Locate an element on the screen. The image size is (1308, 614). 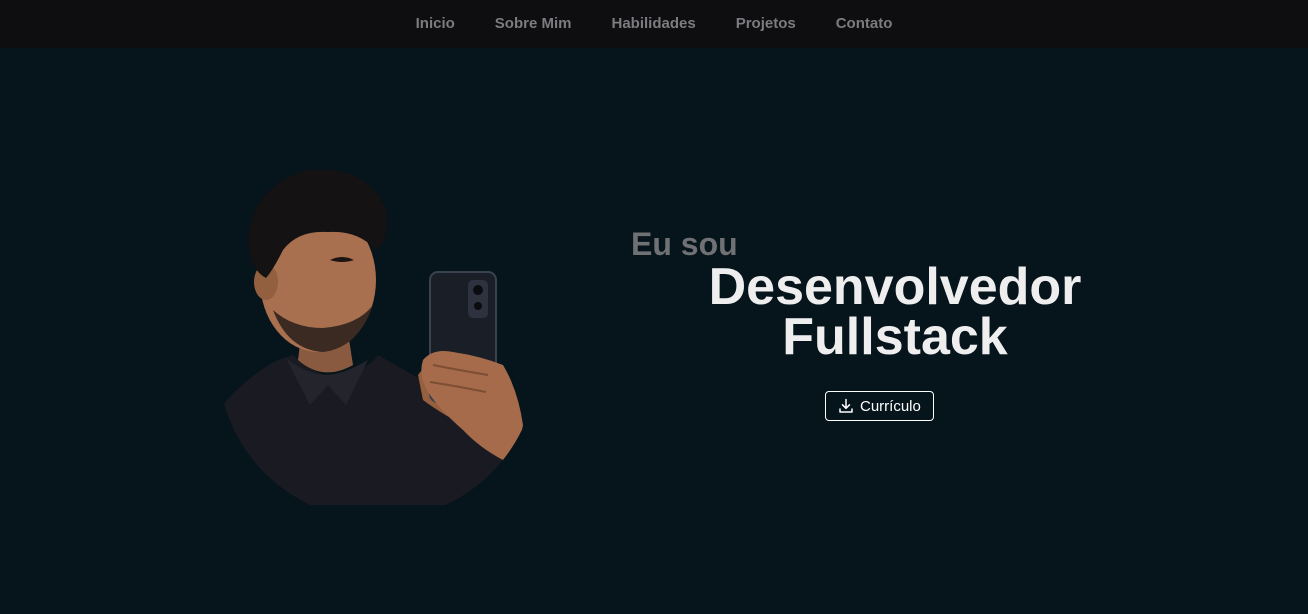
nav-link-projetos: Projetos is located at coordinates (766, 23).